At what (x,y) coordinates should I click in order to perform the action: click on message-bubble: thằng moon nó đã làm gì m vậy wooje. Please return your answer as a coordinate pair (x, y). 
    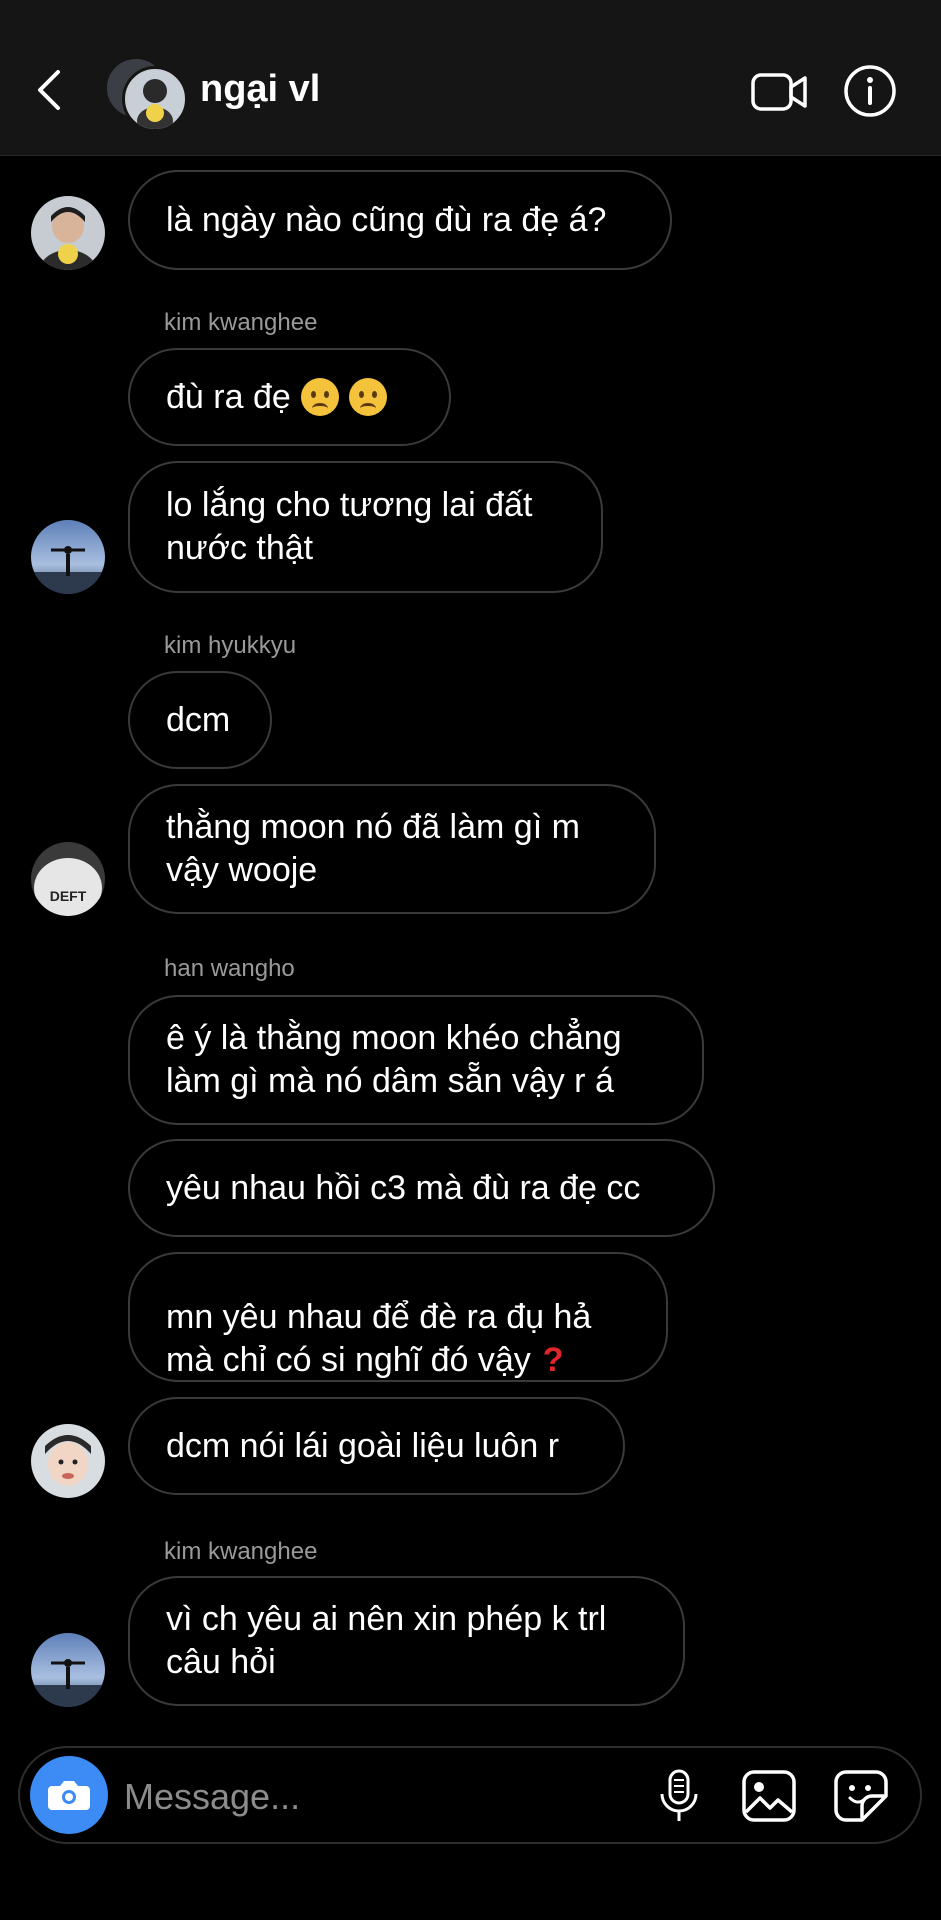
    Looking at the image, I should click on (392, 849).